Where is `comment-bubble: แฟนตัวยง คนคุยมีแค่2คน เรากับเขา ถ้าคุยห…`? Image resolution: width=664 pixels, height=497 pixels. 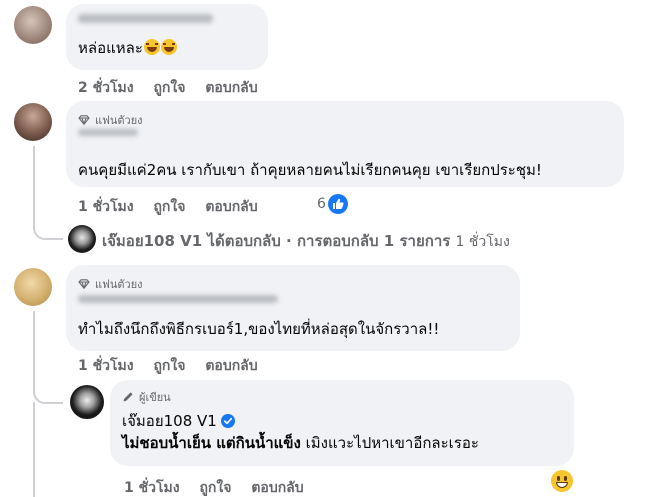 comment-bubble: แฟนตัวยง คนคุยมีแค่2คน เรากับเขา ถ้าคุยห… is located at coordinates (345, 144).